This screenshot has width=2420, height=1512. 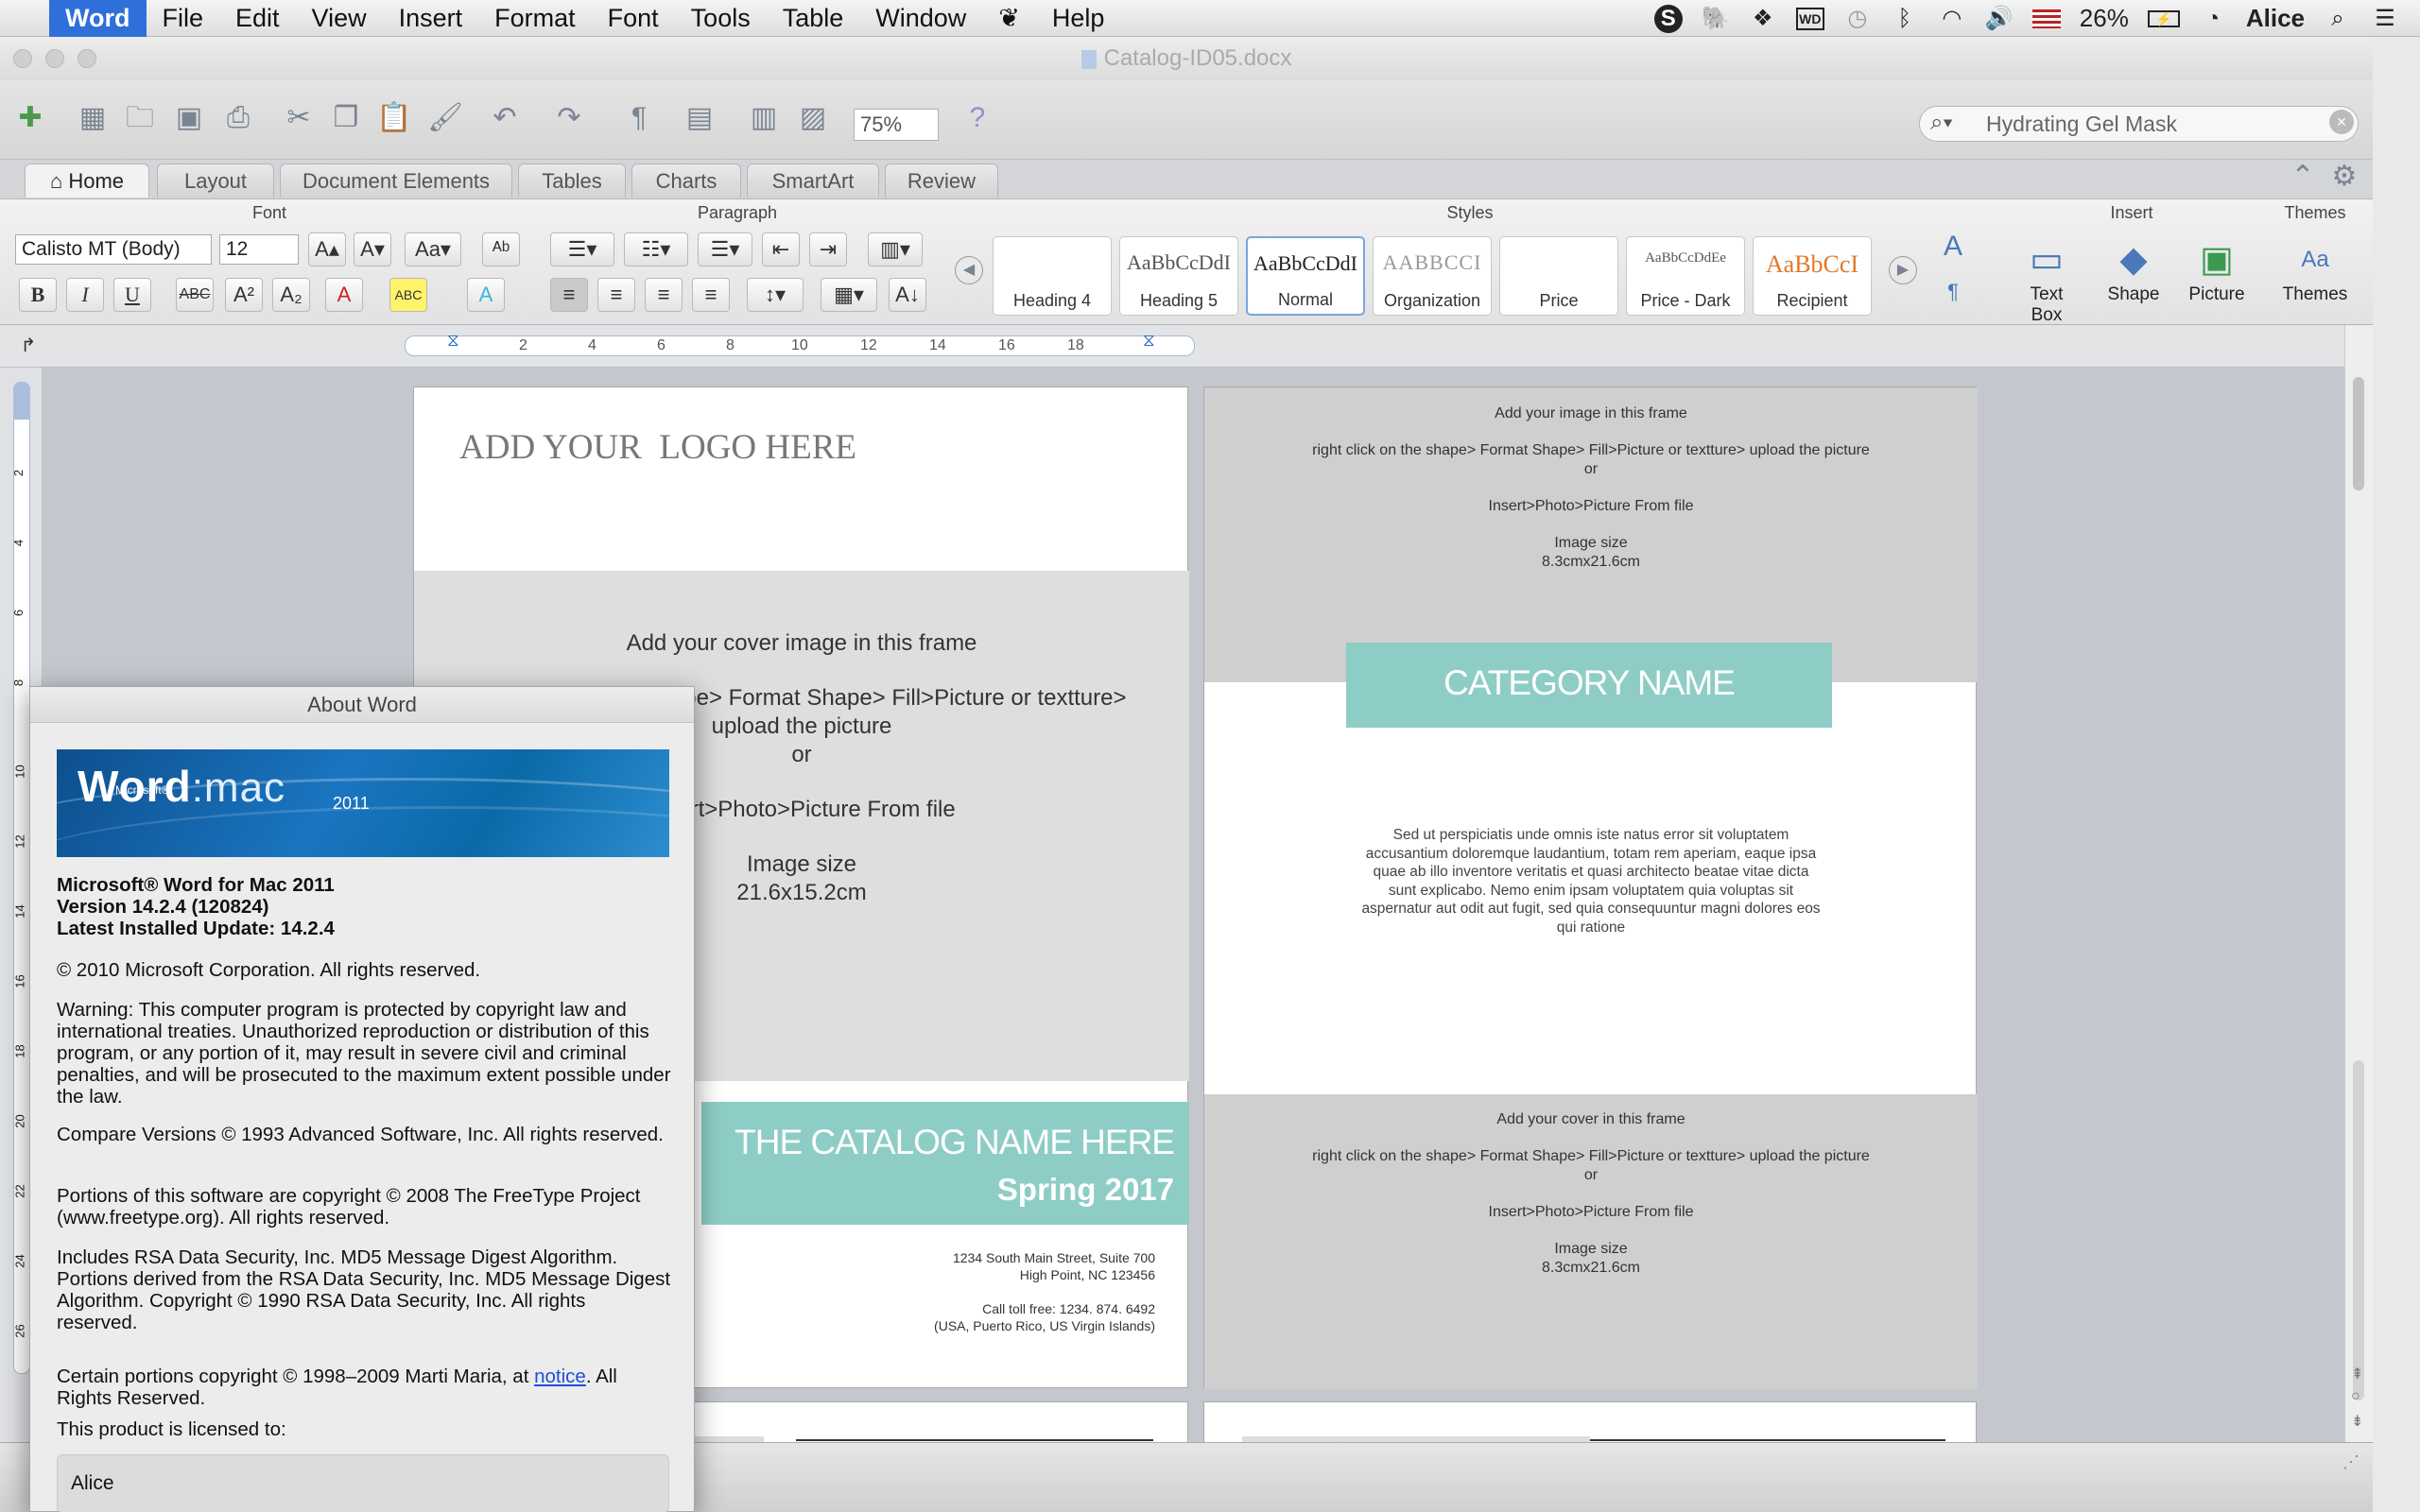 What do you see at coordinates (505, 118) in the screenshot?
I see `undo-icon: ↶` at bounding box center [505, 118].